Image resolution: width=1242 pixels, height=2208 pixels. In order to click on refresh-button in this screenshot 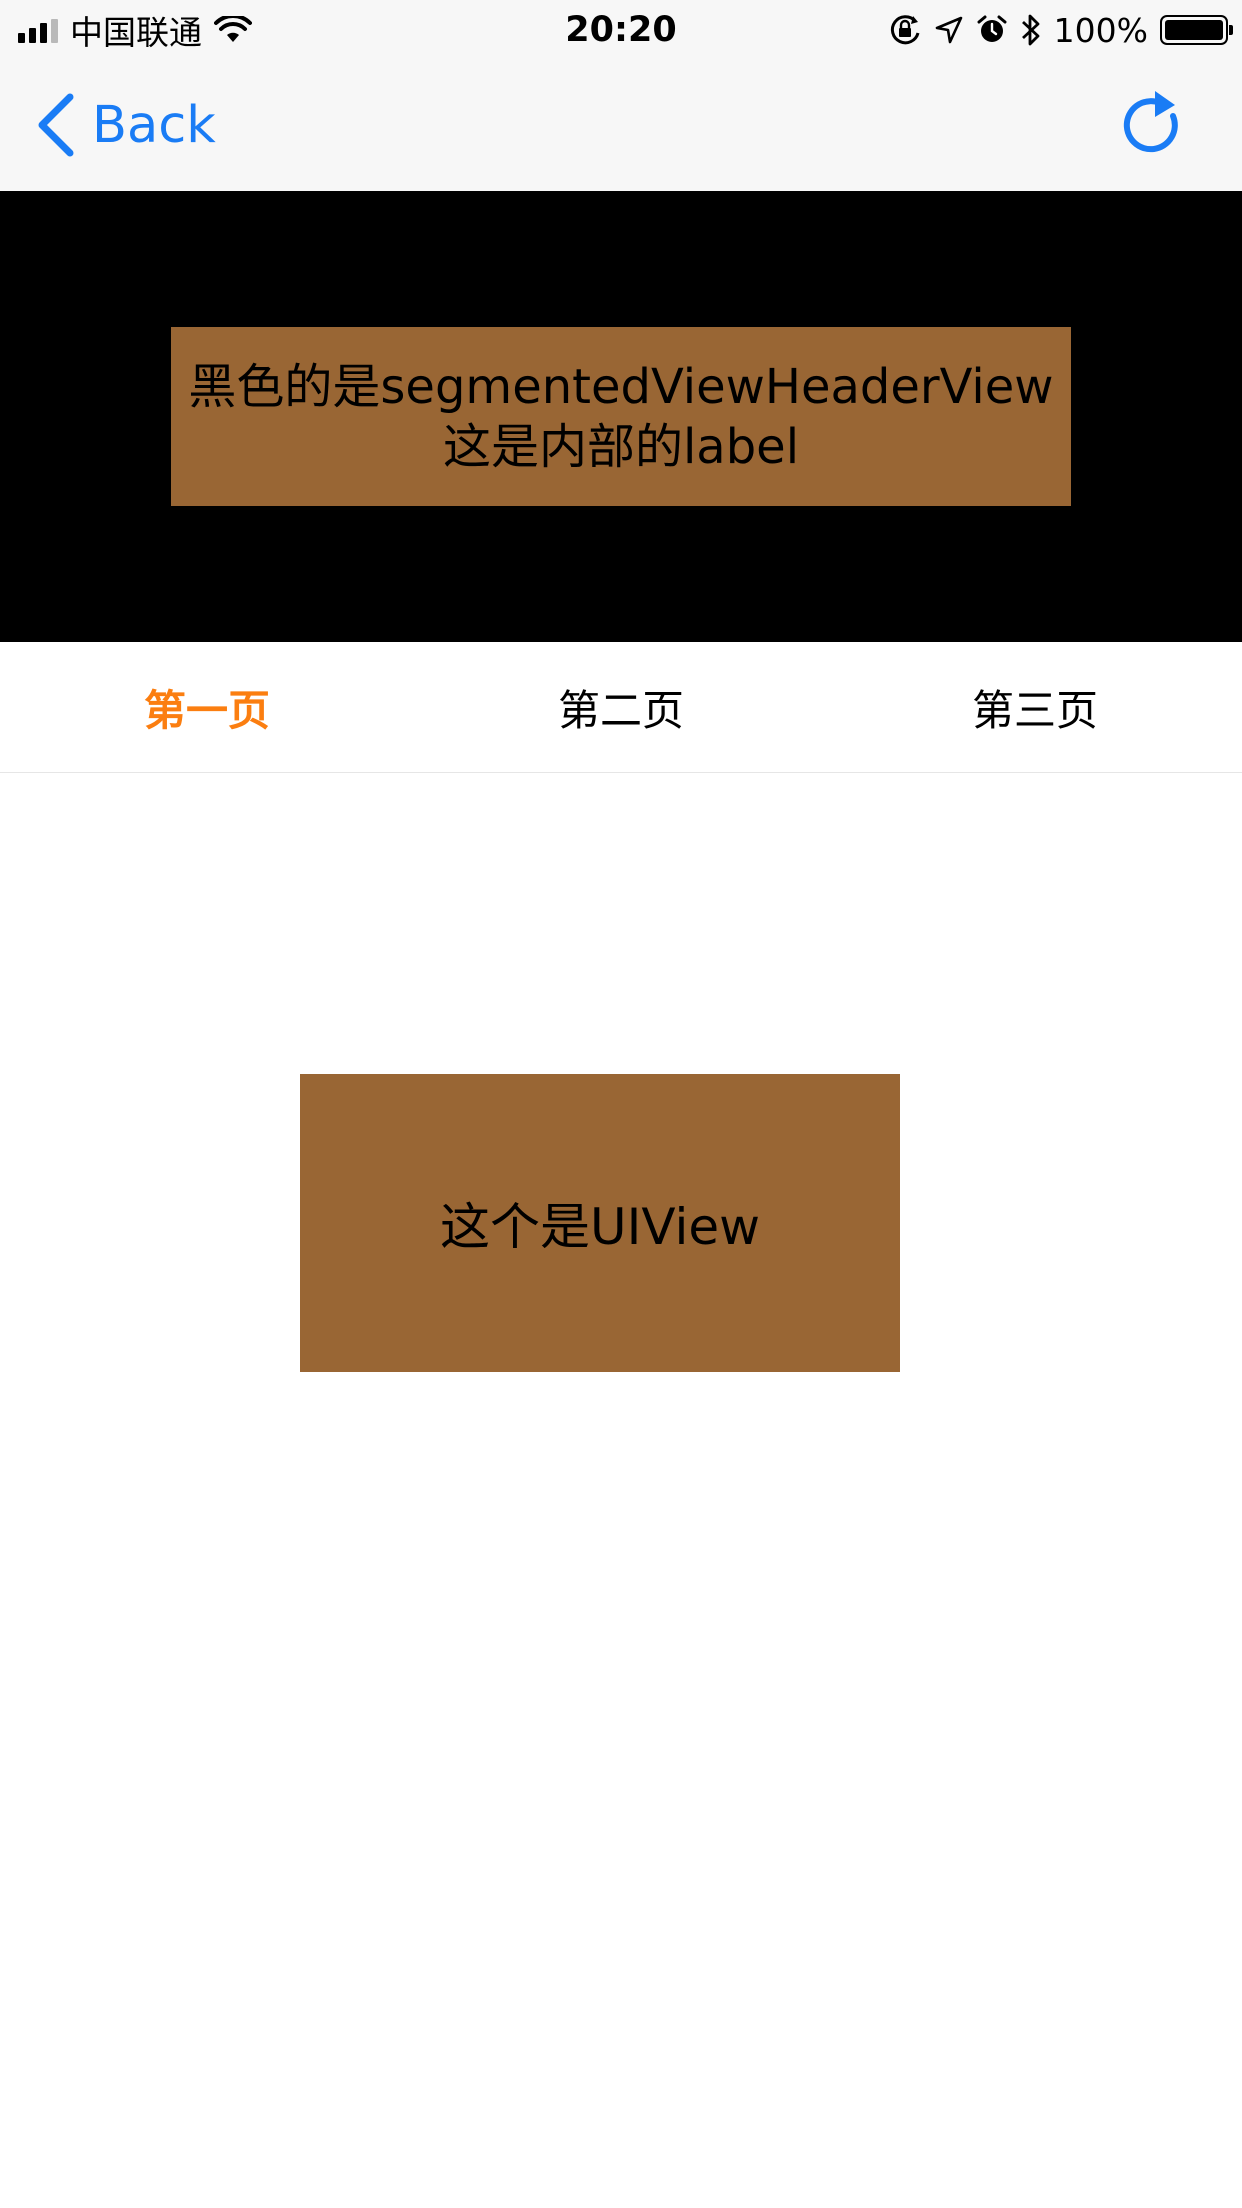, I will do `click(1156, 126)`.